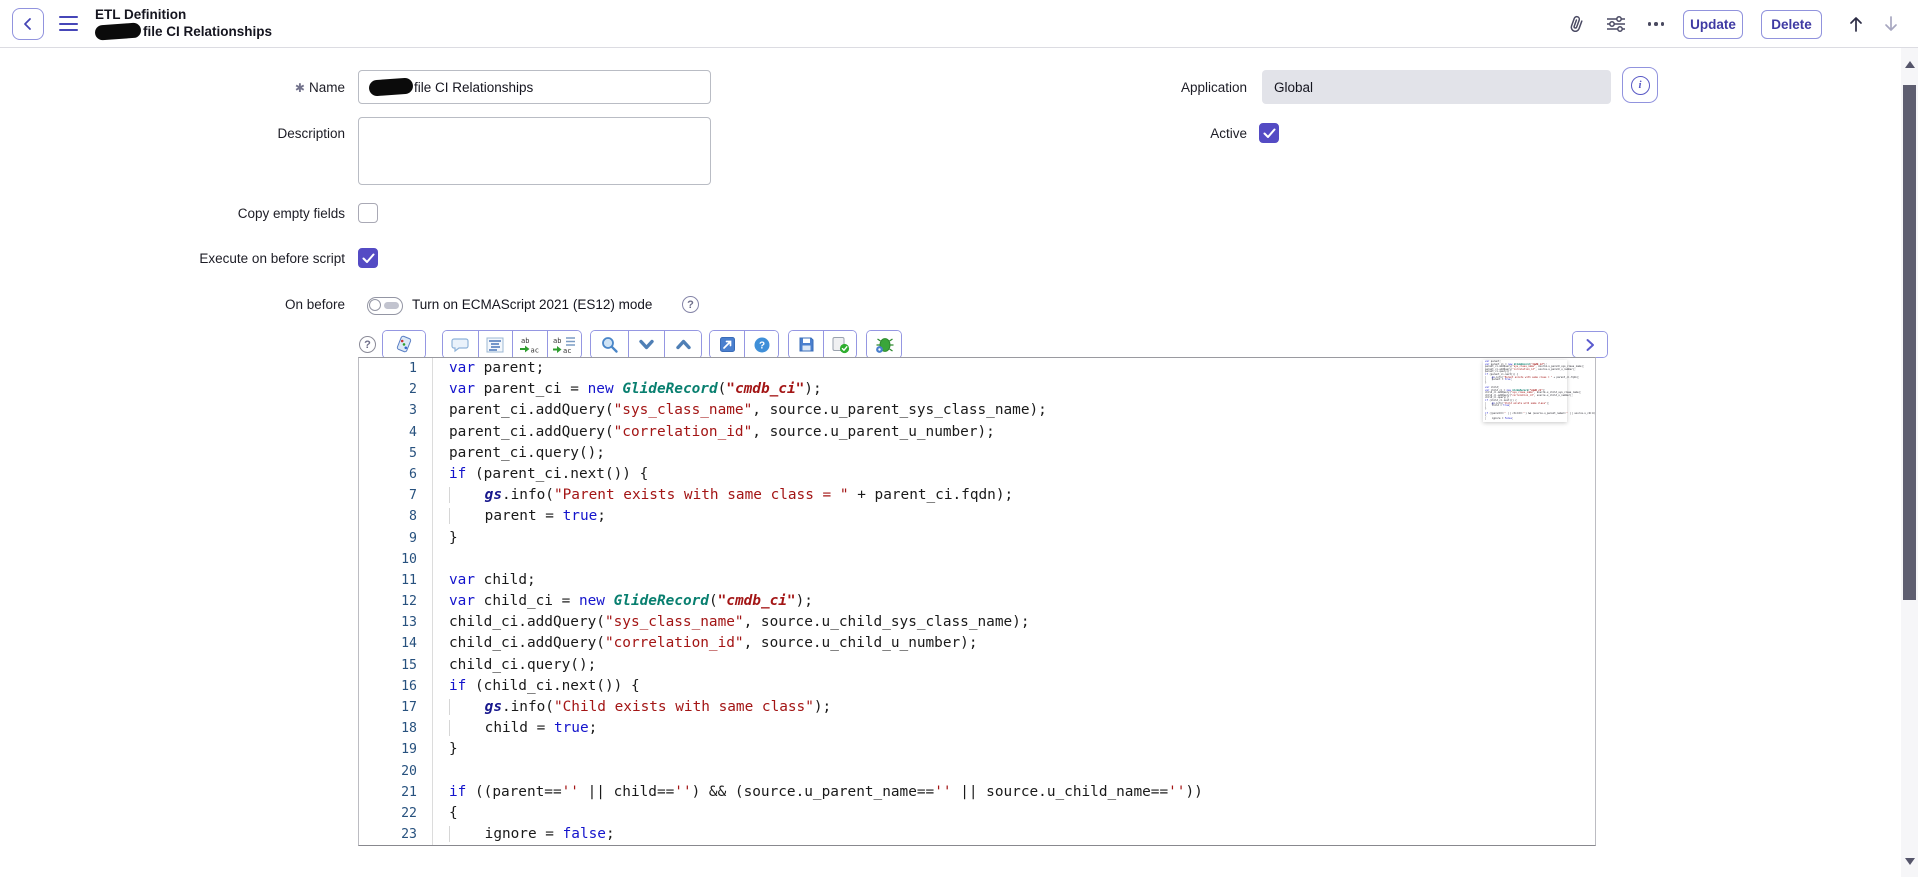 The height and width of the screenshot is (877, 1918). I want to click on line-number: 2, so click(413, 390).